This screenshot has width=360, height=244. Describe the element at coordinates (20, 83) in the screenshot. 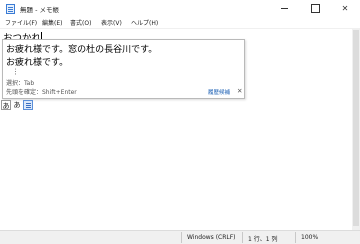

I see `hint-select-tab: 選択：Tab` at that location.